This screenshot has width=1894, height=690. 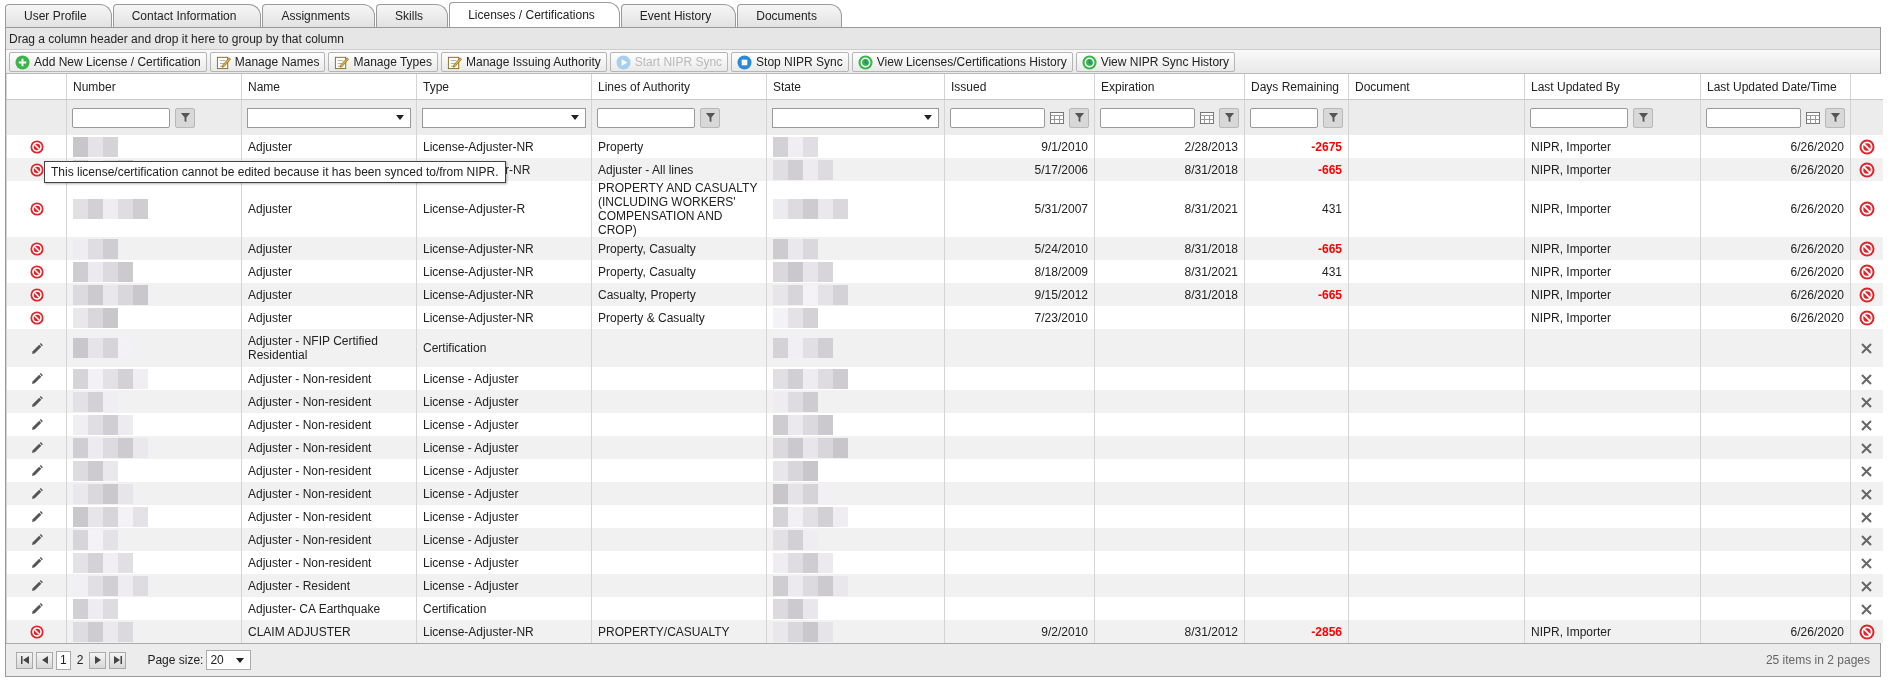 I want to click on toolbar-button: Add New License / Certification, so click(x=108, y=62).